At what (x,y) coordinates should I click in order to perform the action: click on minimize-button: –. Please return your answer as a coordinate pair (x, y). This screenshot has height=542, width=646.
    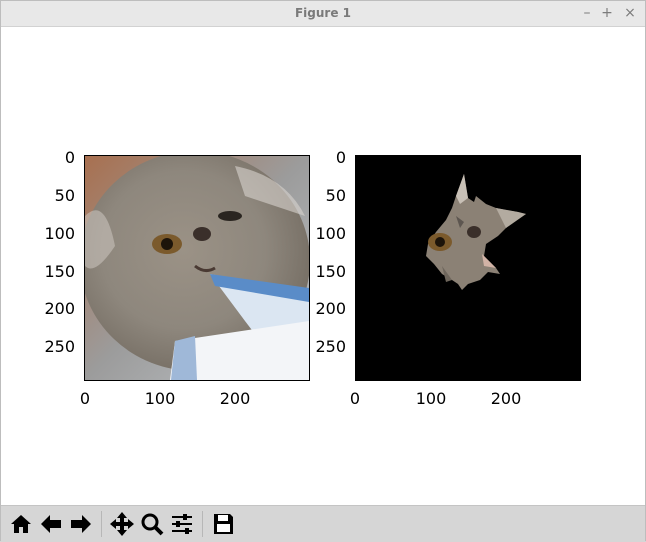
    Looking at the image, I should click on (587, 13).